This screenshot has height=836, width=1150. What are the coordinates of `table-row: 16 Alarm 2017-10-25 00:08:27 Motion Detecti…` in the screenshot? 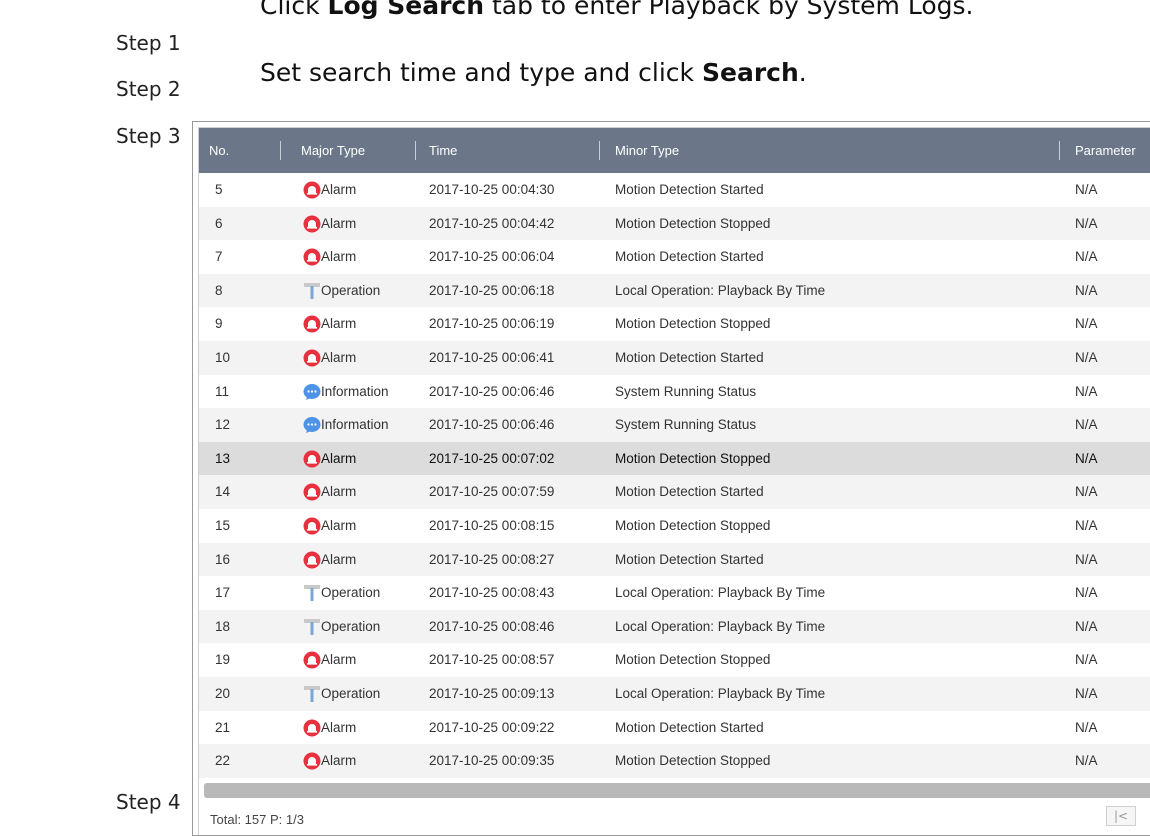 It's located at (674, 559).